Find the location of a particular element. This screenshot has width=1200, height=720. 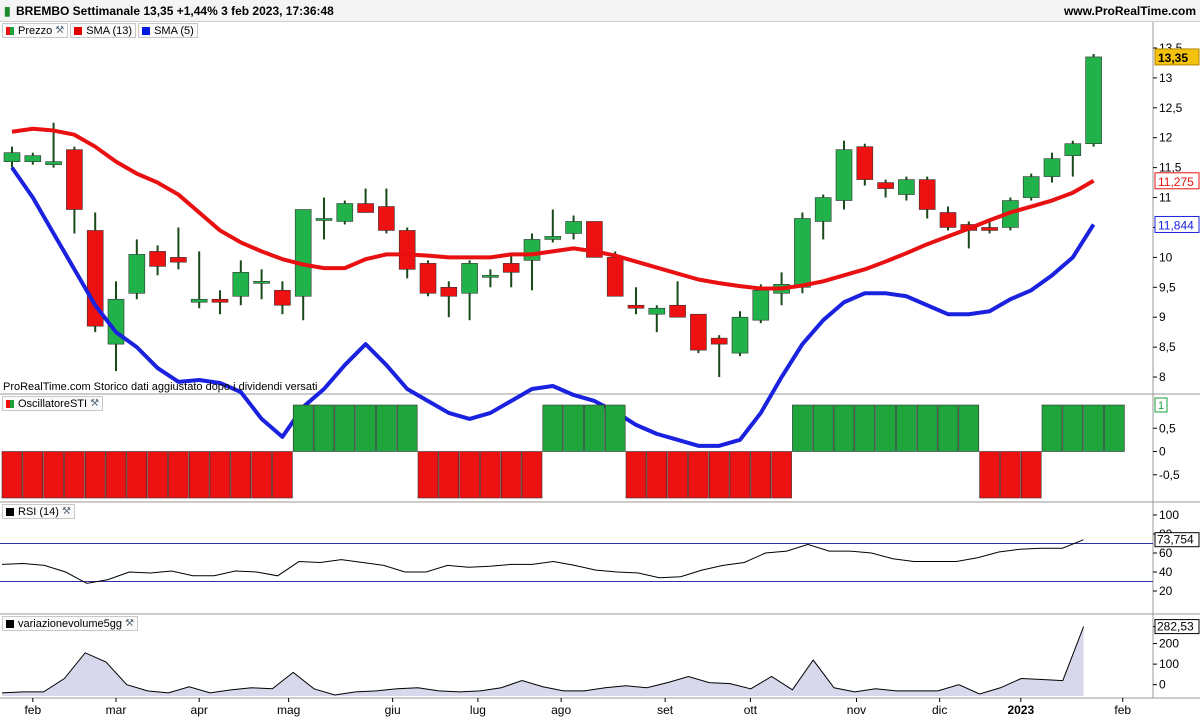

vol-line is located at coordinates (543, 661).